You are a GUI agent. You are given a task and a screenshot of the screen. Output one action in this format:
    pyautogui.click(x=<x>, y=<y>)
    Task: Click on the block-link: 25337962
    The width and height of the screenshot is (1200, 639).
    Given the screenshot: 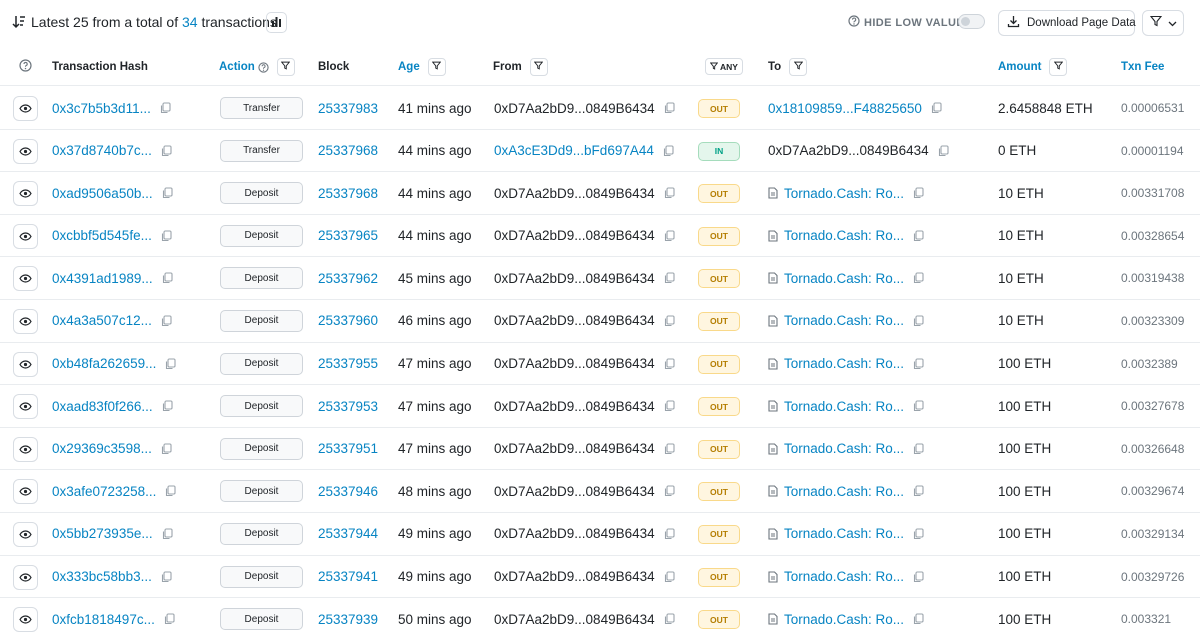 What is the action you would take?
    pyautogui.click(x=348, y=278)
    